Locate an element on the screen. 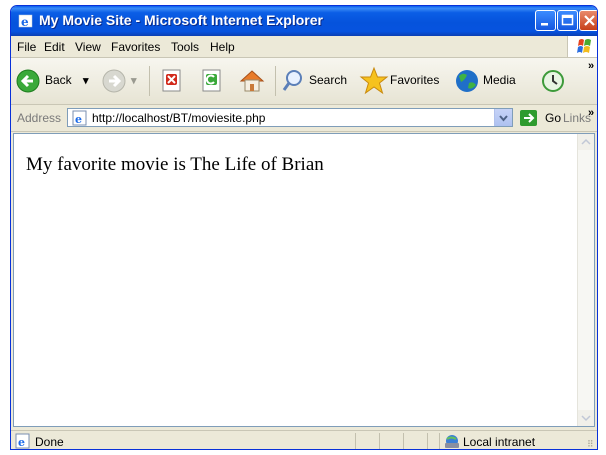 This screenshot has width=606, height=455. forward-button: ▾ is located at coordinates (121, 81).